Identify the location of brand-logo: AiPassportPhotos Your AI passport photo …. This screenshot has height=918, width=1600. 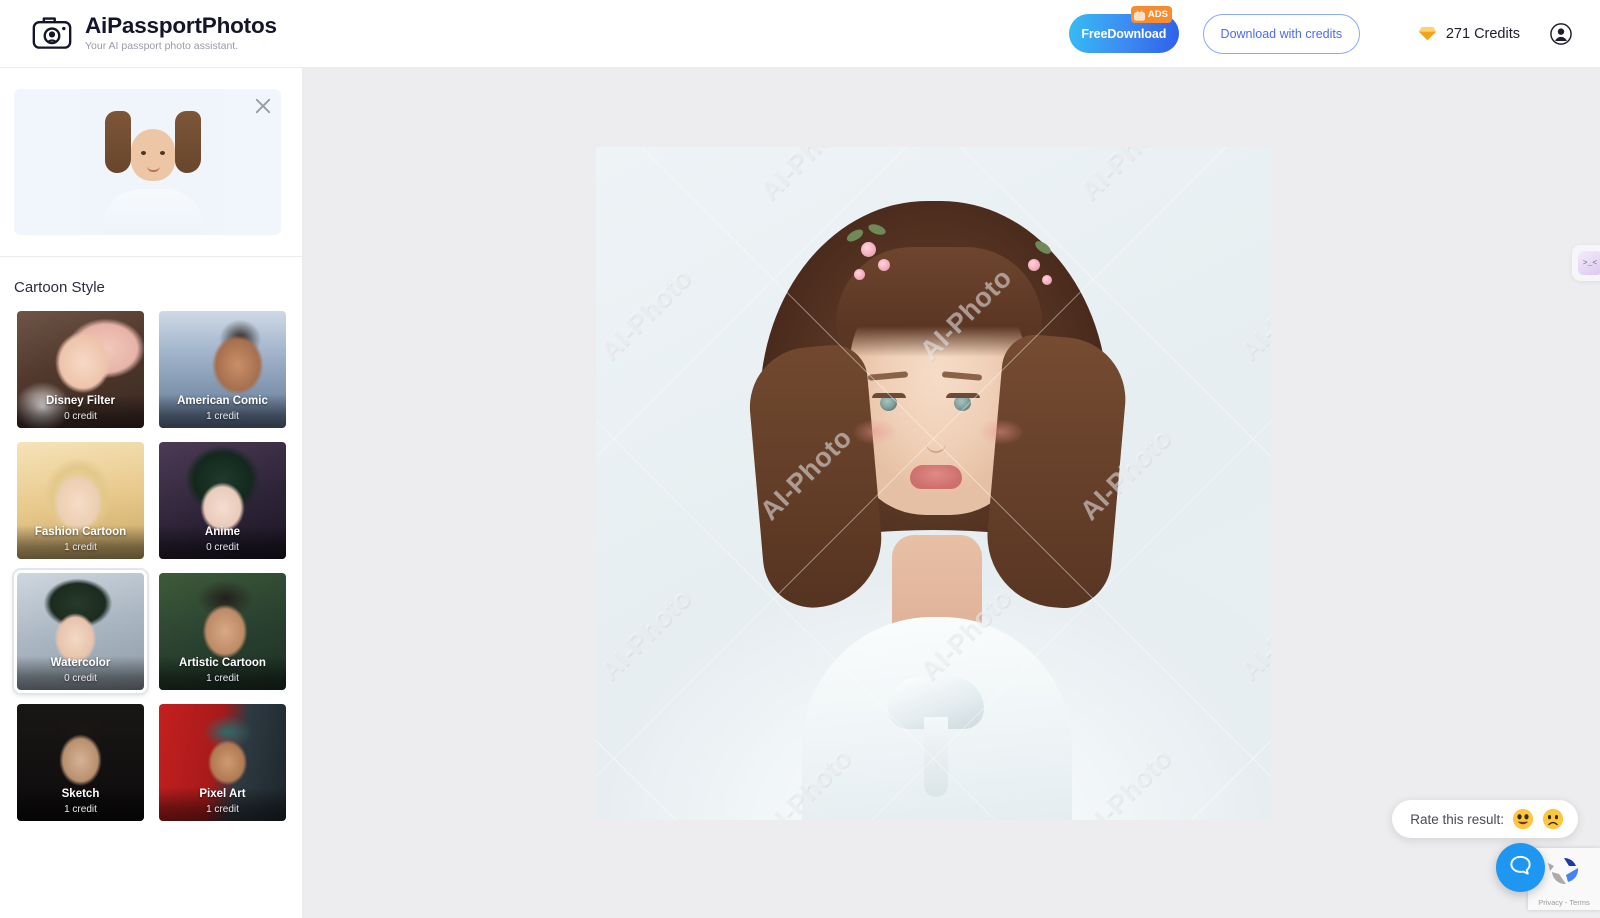
(154, 33).